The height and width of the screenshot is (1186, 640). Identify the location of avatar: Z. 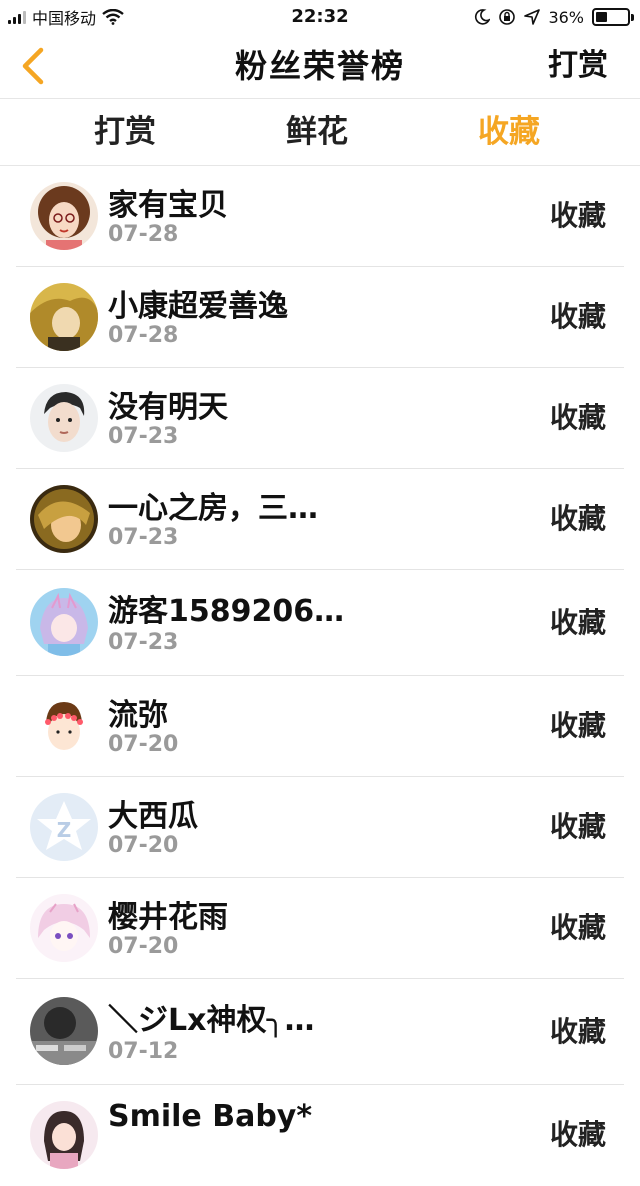
(64, 827).